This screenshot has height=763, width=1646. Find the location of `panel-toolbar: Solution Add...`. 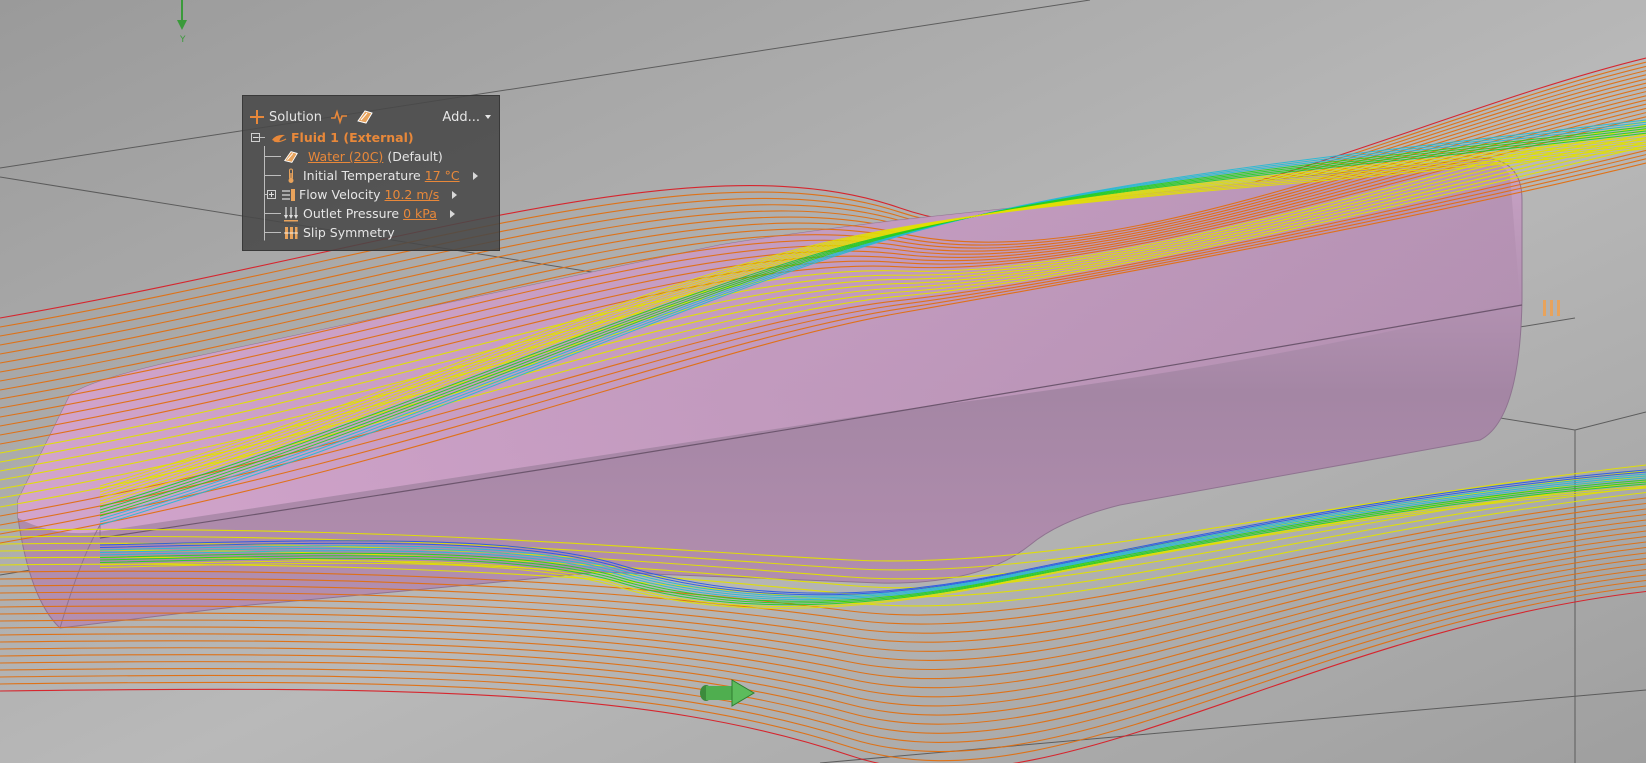

panel-toolbar: Solution Add... is located at coordinates (372, 117).